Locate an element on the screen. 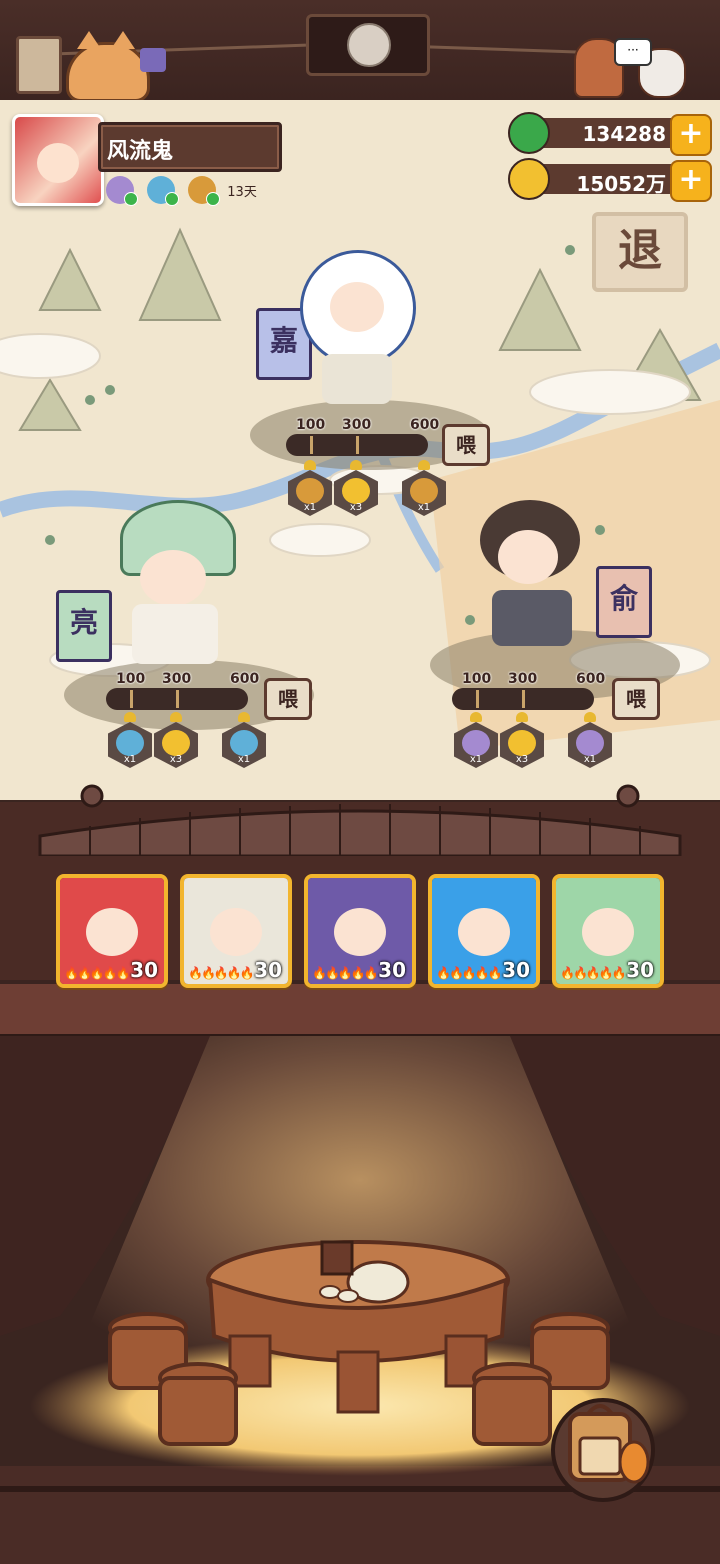 The height and width of the screenshot is (1564, 720). station-banner: 亮 is located at coordinates (84, 626).